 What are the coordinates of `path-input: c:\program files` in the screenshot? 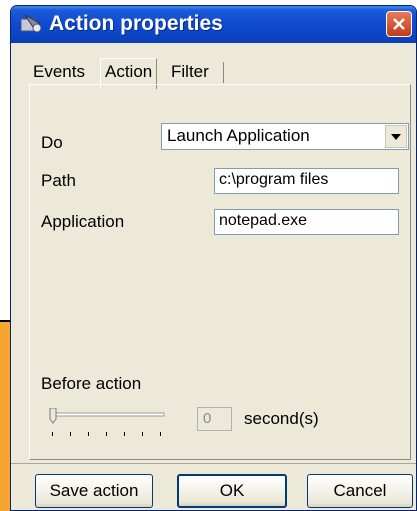 It's located at (306, 181).